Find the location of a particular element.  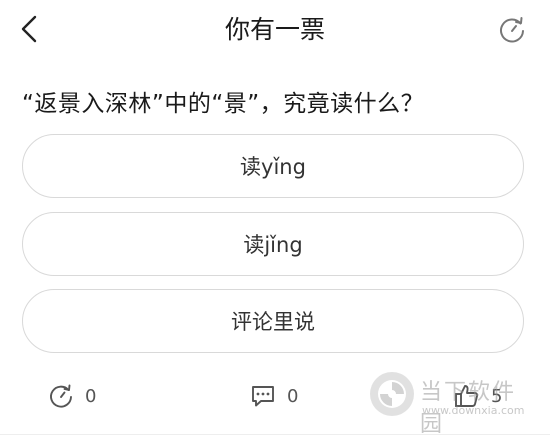

refresh-button is located at coordinates (512, 30).